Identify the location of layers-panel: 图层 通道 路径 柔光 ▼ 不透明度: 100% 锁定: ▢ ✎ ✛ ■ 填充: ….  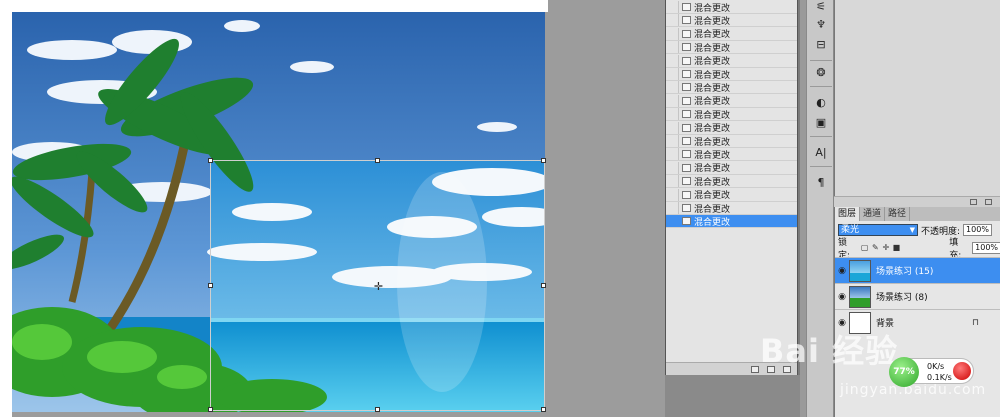
(917, 312).